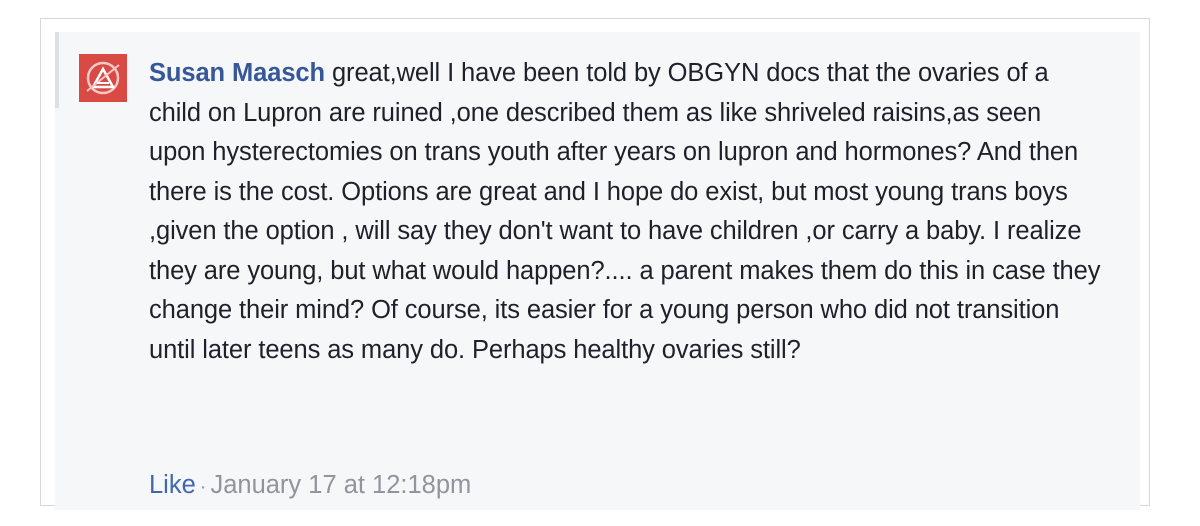  What do you see at coordinates (172, 485) in the screenshot?
I see `like-link: Like` at bounding box center [172, 485].